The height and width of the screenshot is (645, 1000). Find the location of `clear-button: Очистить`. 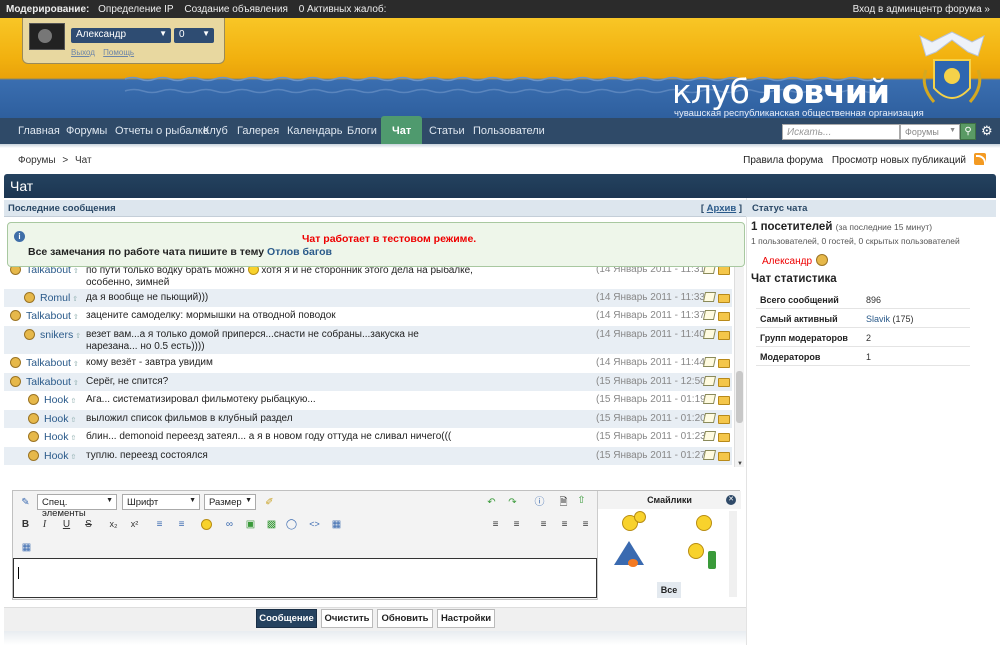

clear-button: Очистить is located at coordinates (347, 618).